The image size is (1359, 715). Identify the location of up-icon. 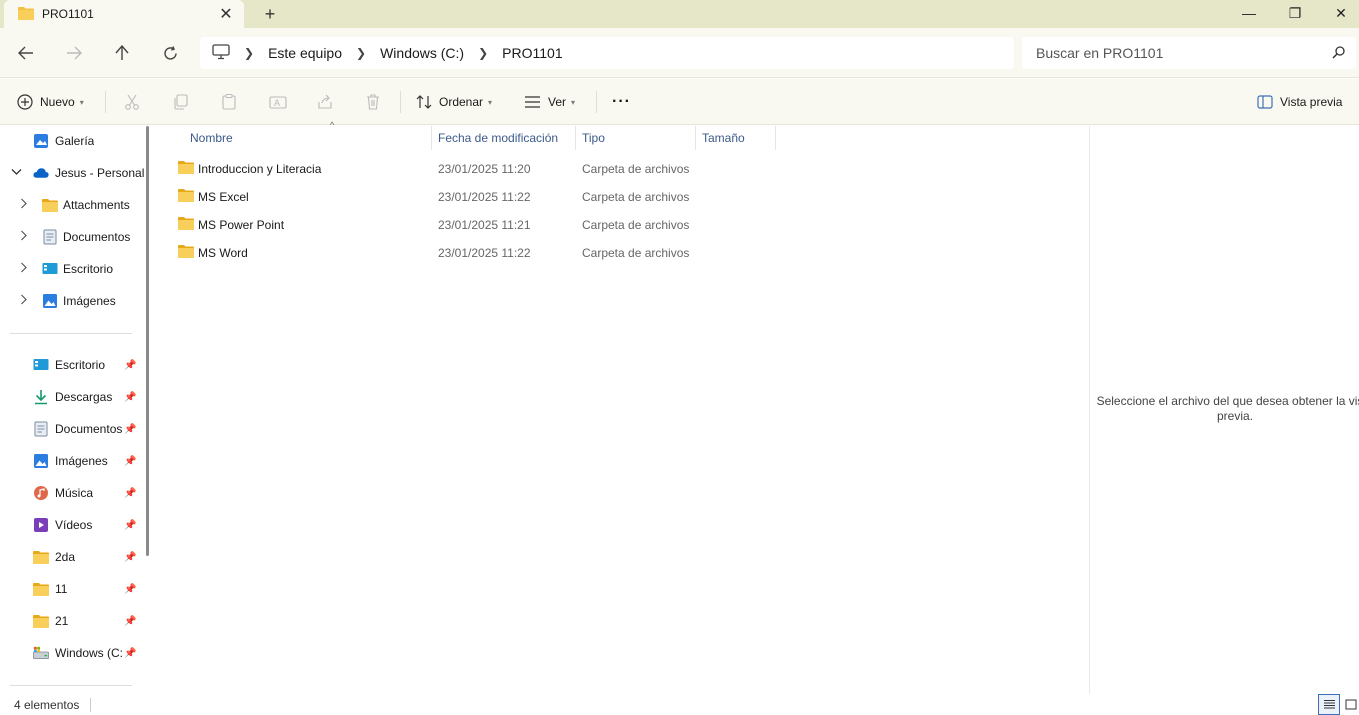
(122, 53).